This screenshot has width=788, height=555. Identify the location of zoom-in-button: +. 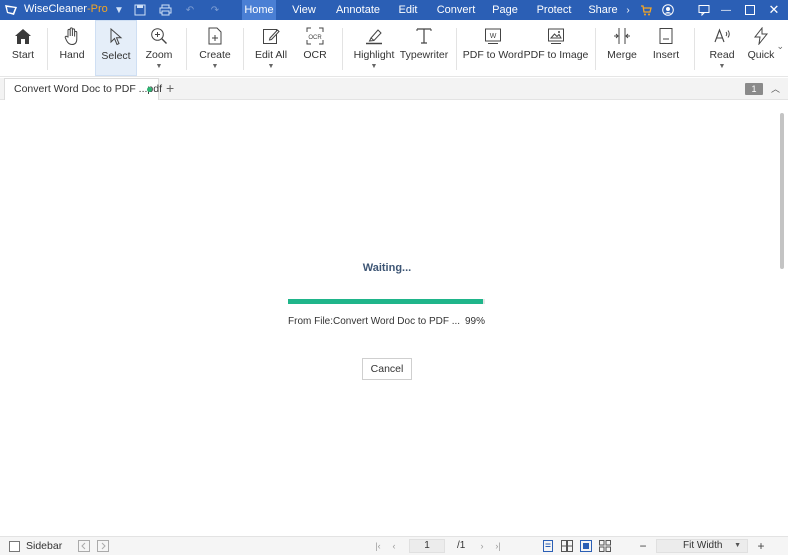
(761, 546).